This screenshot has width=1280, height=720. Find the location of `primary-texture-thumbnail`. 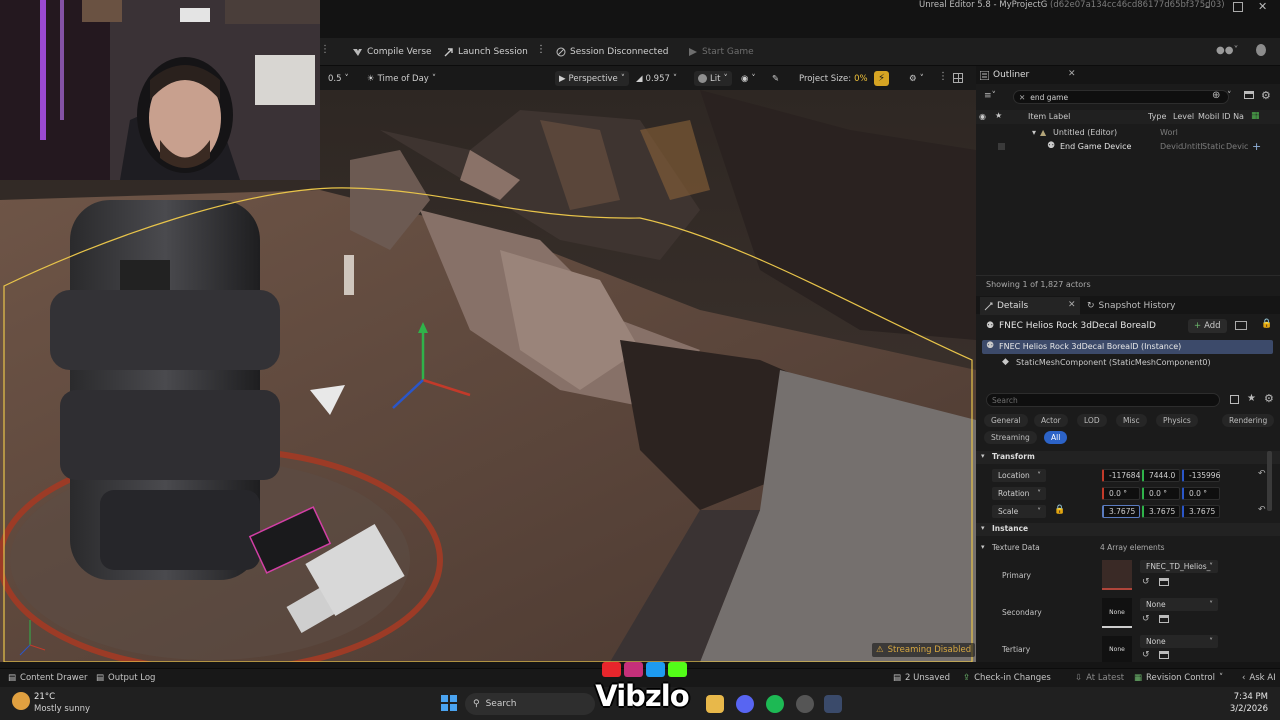

primary-texture-thumbnail is located at coordinates (1117, 575).